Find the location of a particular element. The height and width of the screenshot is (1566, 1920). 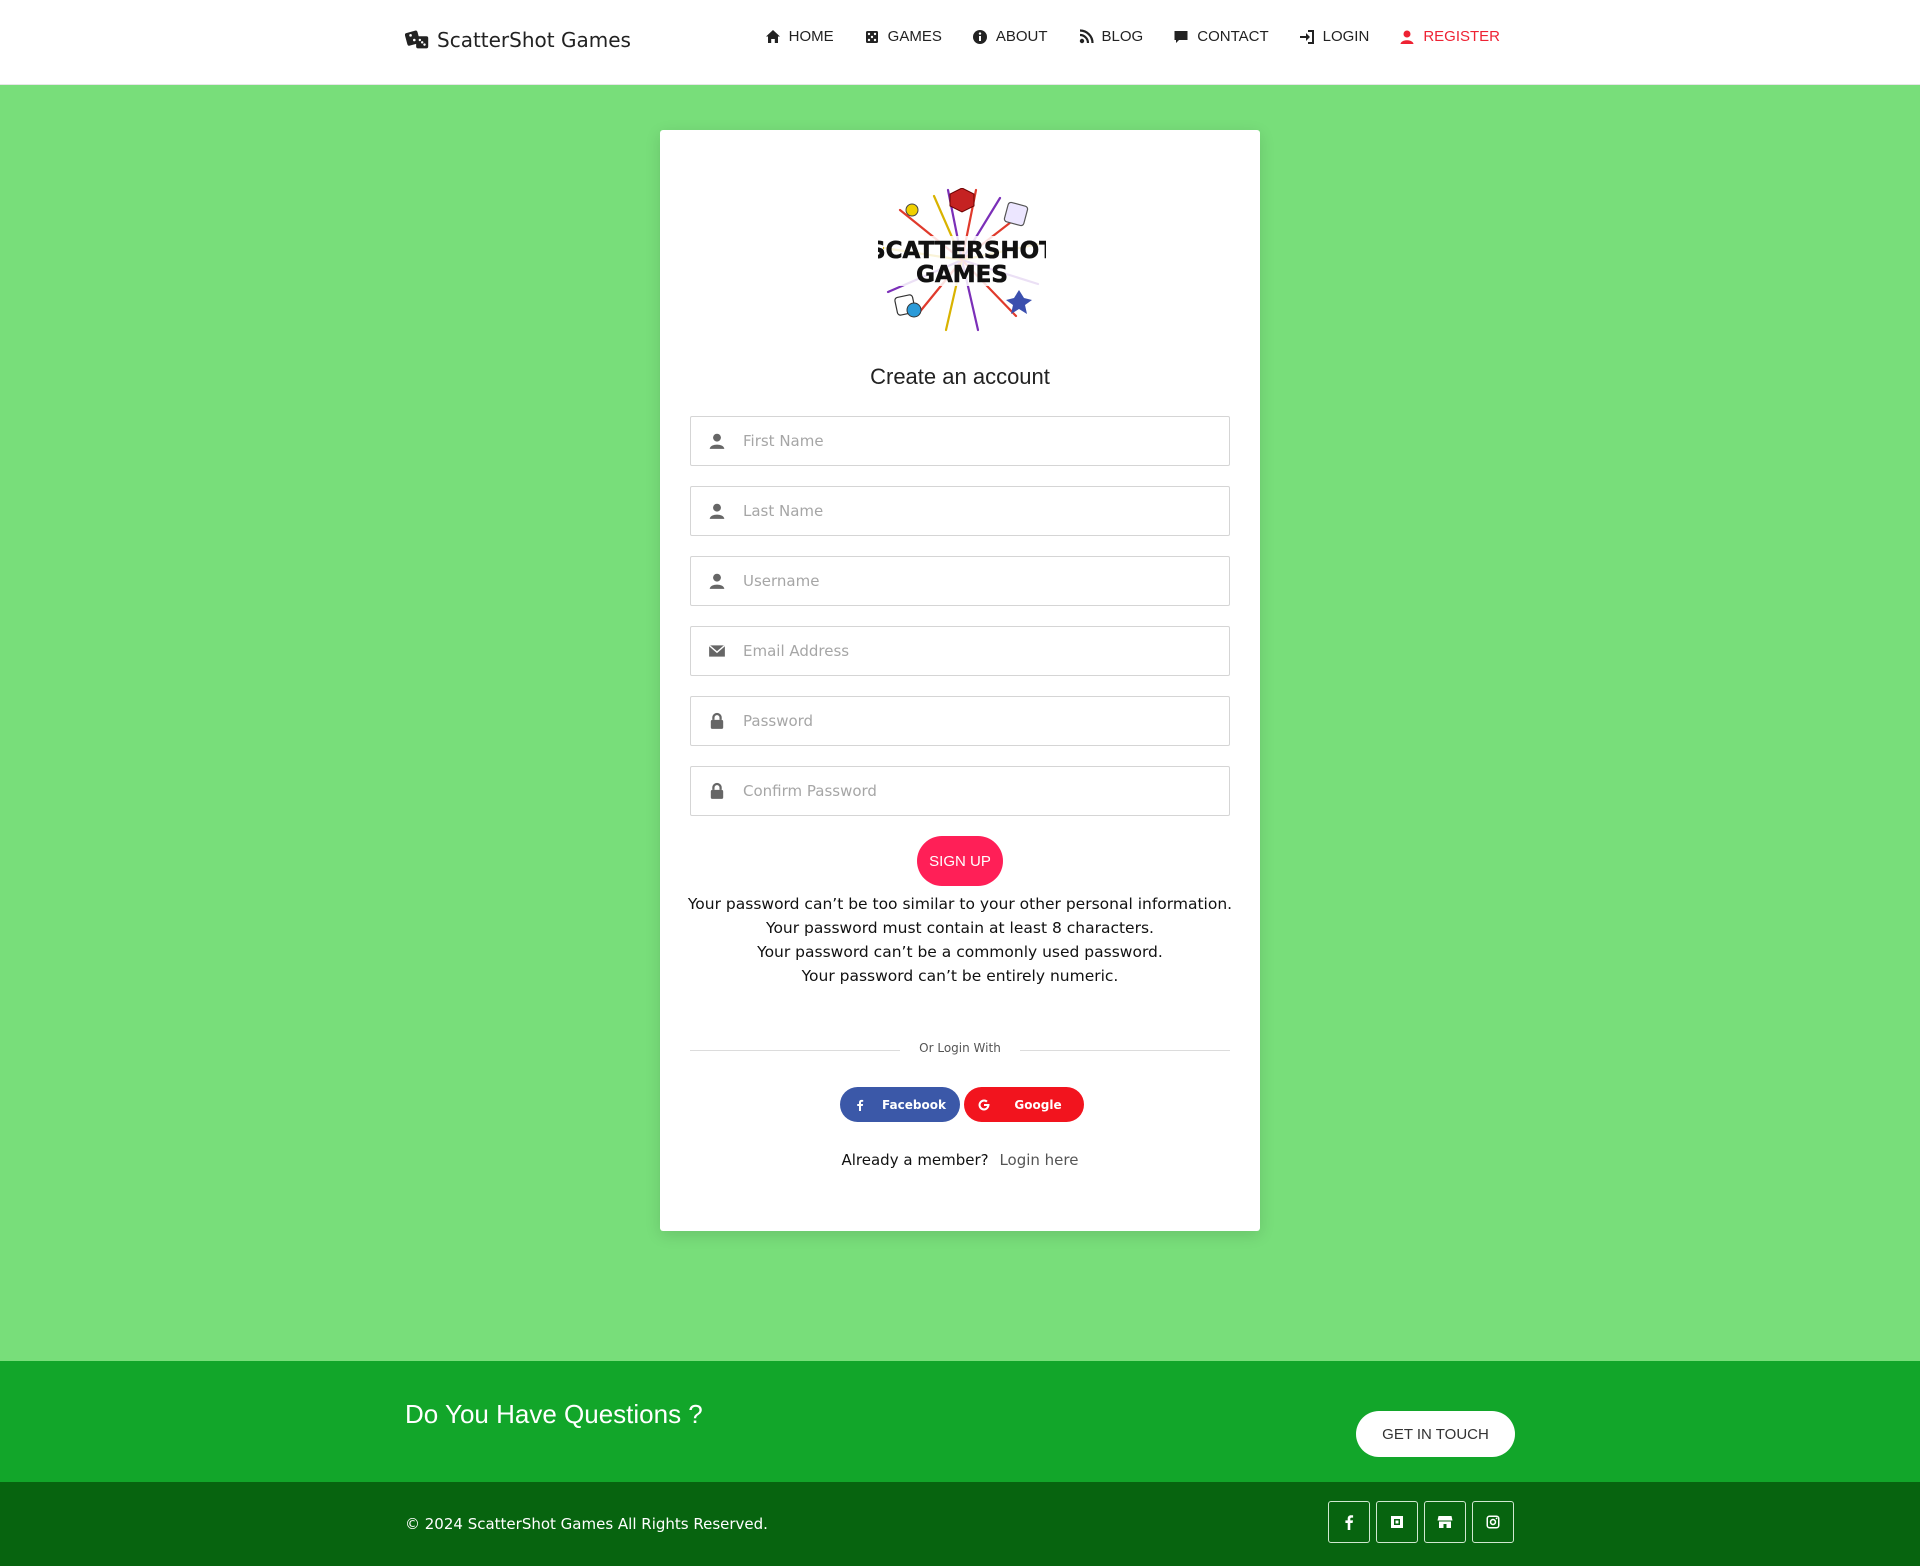

nav-home: HOME is located at coordinates (799, 36).